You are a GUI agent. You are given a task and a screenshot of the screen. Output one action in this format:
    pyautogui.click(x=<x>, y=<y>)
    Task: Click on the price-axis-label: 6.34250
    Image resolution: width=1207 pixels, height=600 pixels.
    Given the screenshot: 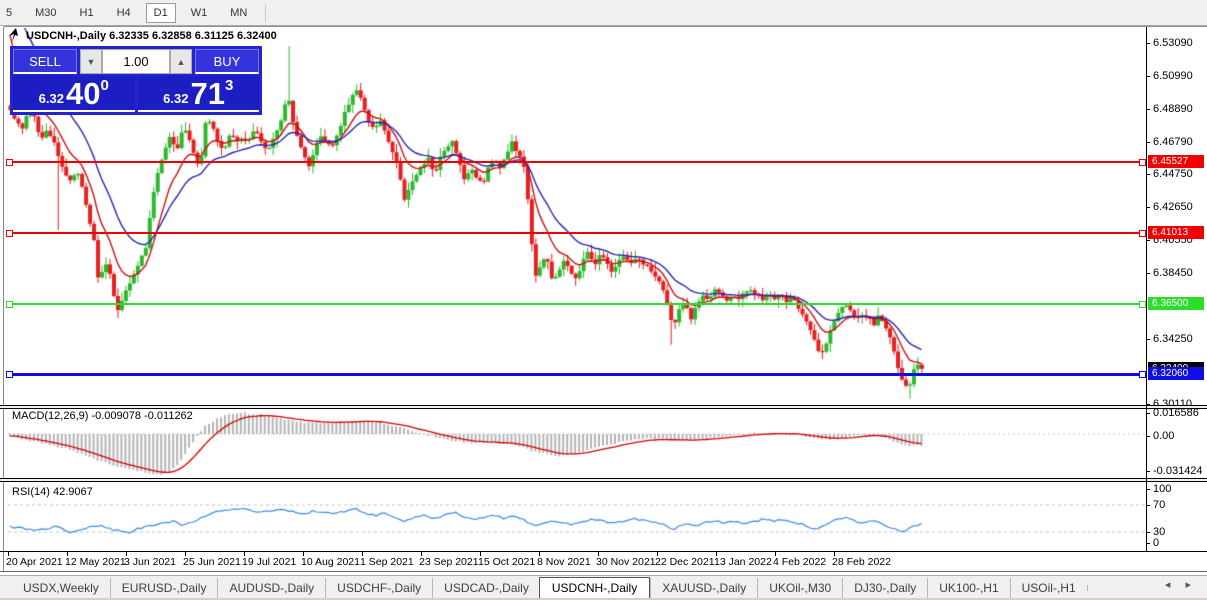 What is the action you would take?
    pyautogui.click(x=1173, y=339)
    